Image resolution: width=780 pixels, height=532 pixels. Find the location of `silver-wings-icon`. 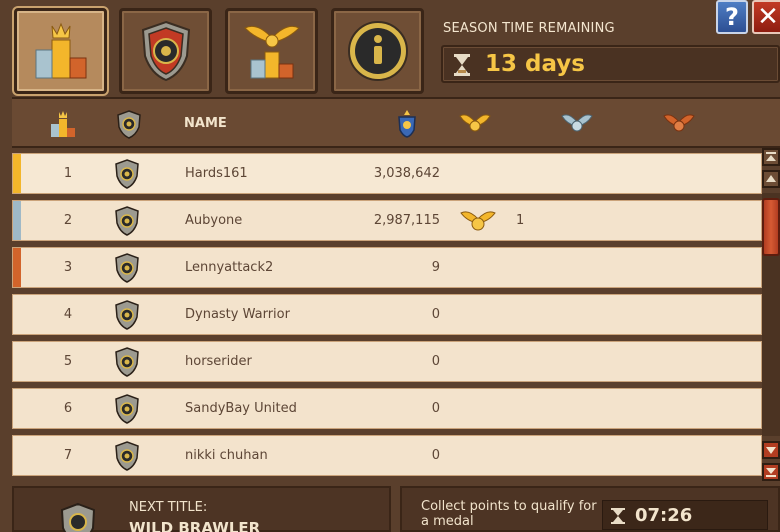

silver-wings-icon is located at coordinates (577, 123).